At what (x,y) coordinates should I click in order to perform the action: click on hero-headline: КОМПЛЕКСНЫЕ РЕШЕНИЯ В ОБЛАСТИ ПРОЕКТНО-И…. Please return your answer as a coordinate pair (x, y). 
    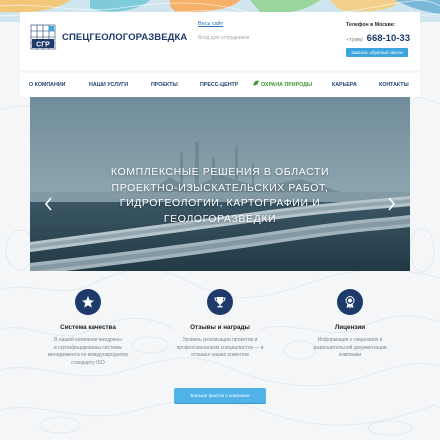
    Looking at the image, I should click on (220, 196).